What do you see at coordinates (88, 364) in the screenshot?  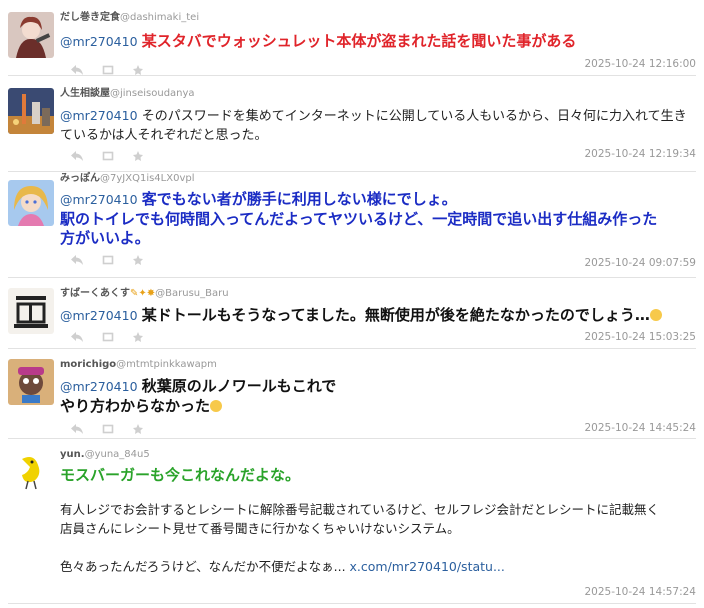 I see `display-name: morichigo` at bounding box center [88, 364].